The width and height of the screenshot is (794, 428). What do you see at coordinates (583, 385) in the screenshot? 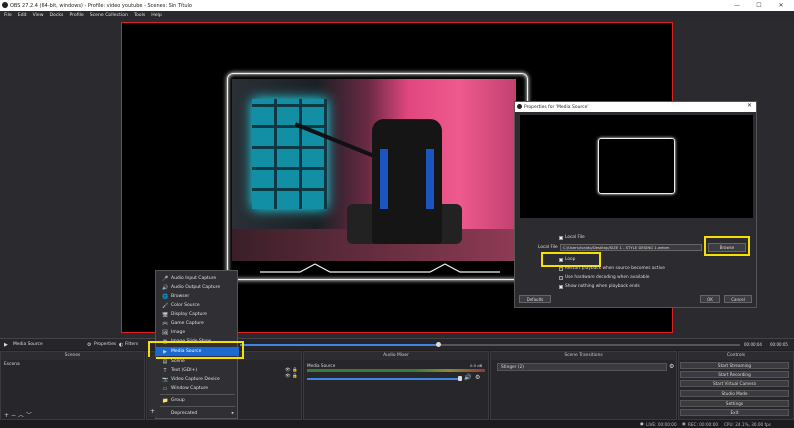
I see `scene-transitions-dock: Scene Transitions Stinger (2) ⚙` at bounding box center [583, 385].